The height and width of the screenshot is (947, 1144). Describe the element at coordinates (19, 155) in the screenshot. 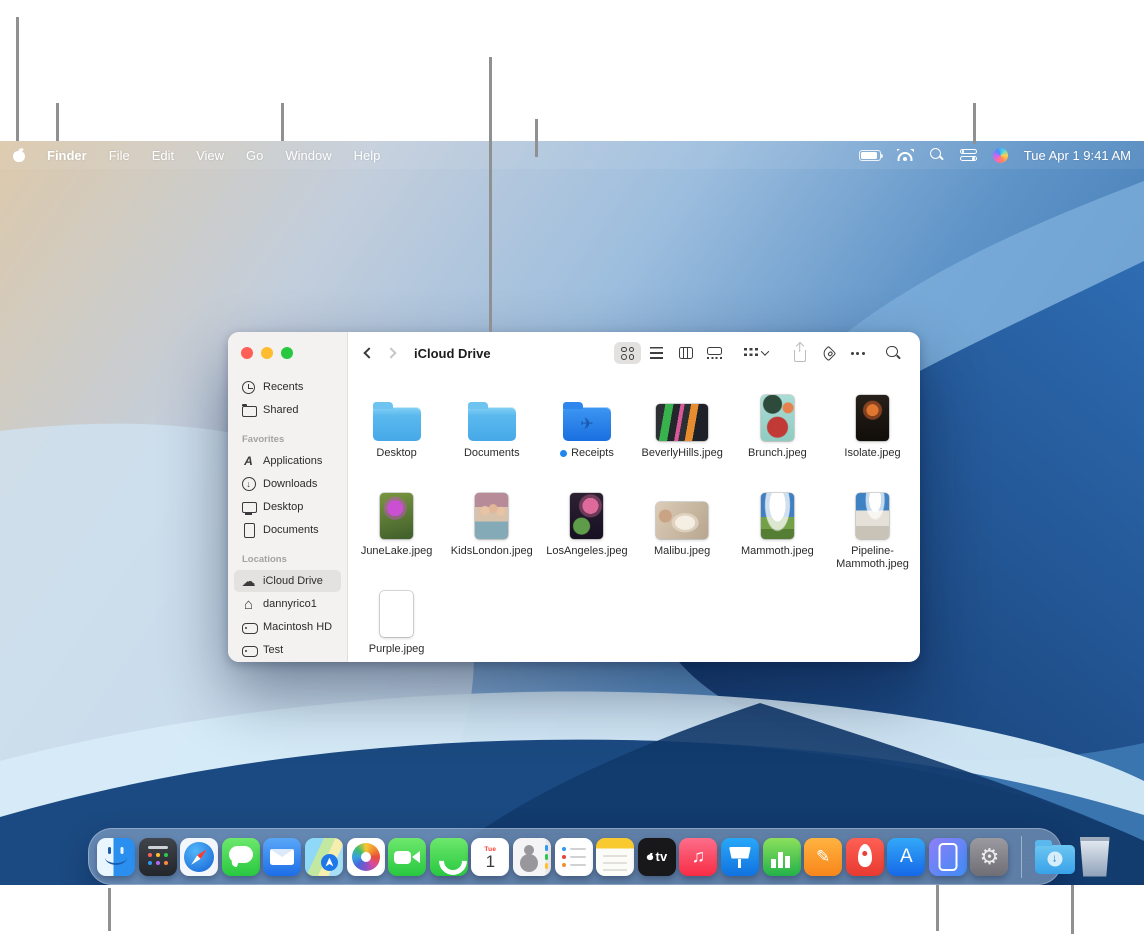

I see `apple-logo-icon` at that location.